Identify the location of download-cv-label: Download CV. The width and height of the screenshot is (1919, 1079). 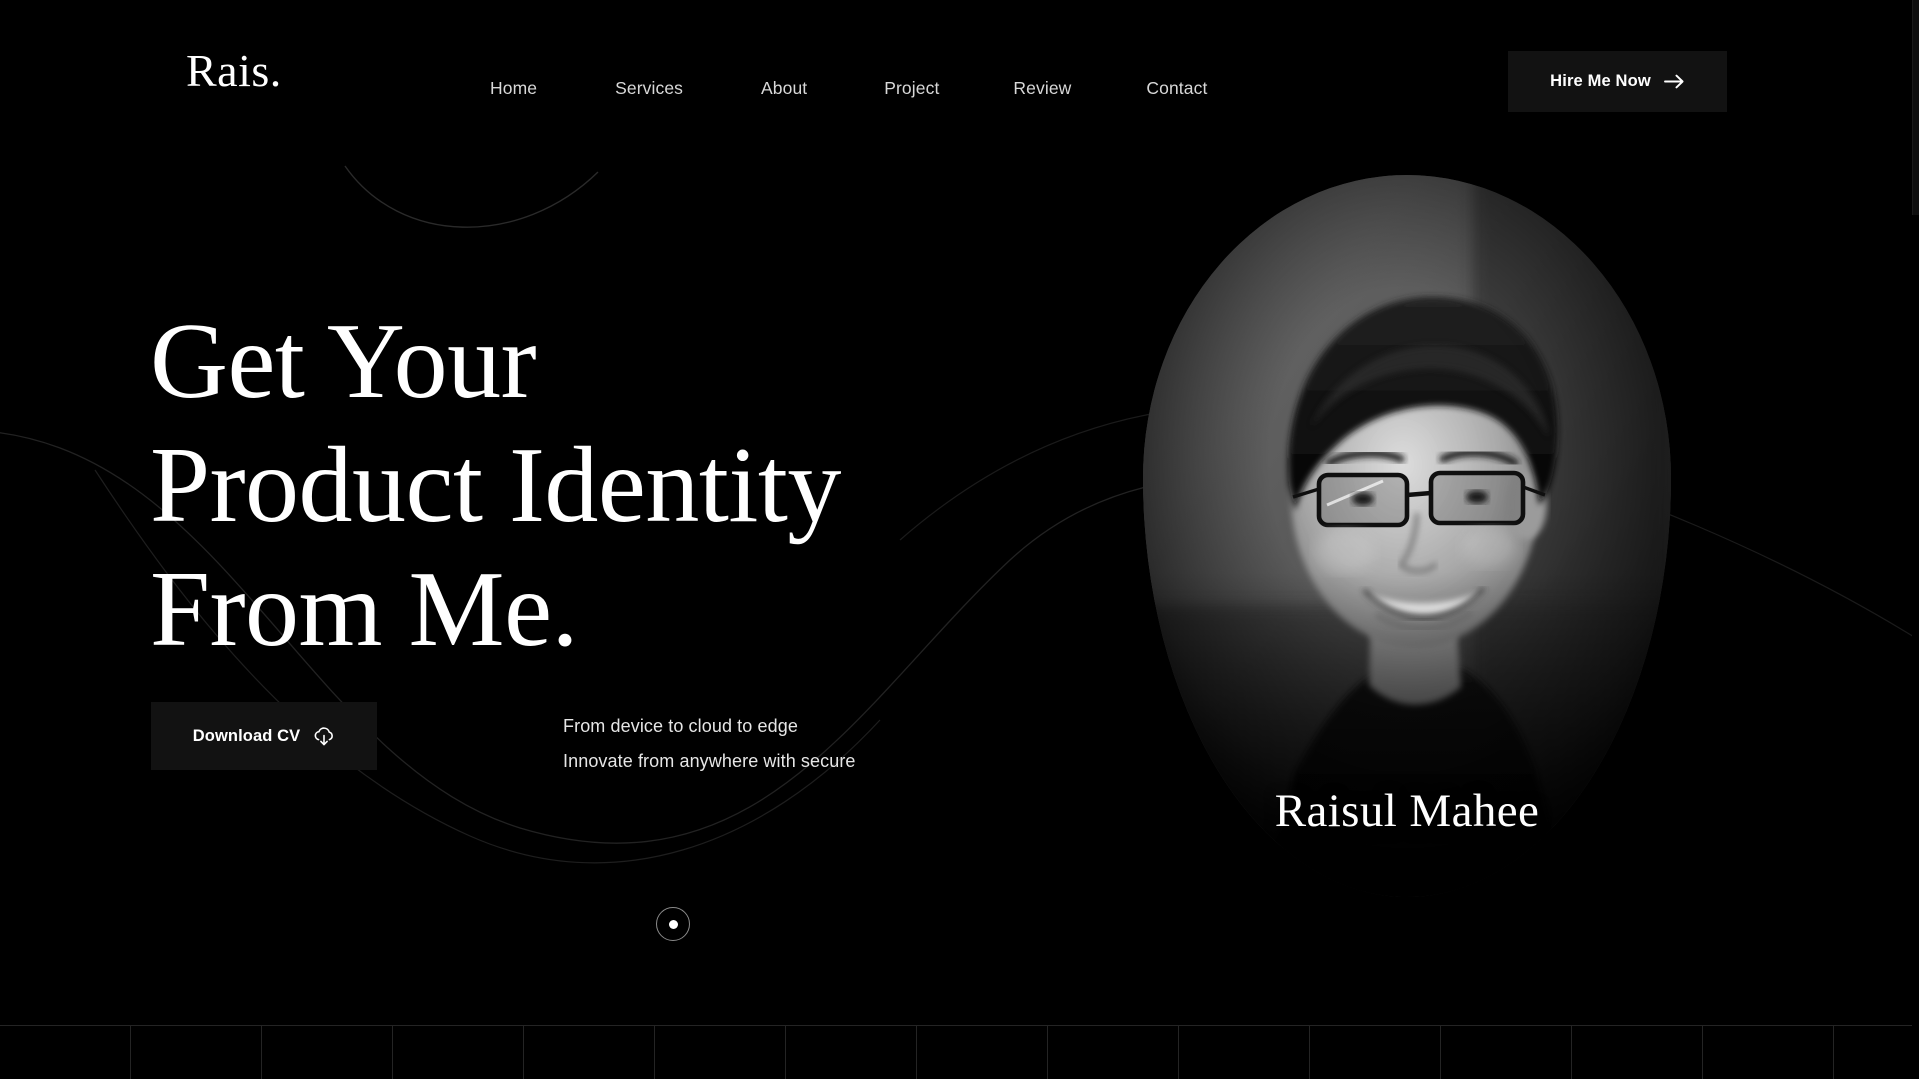
(246, 735).